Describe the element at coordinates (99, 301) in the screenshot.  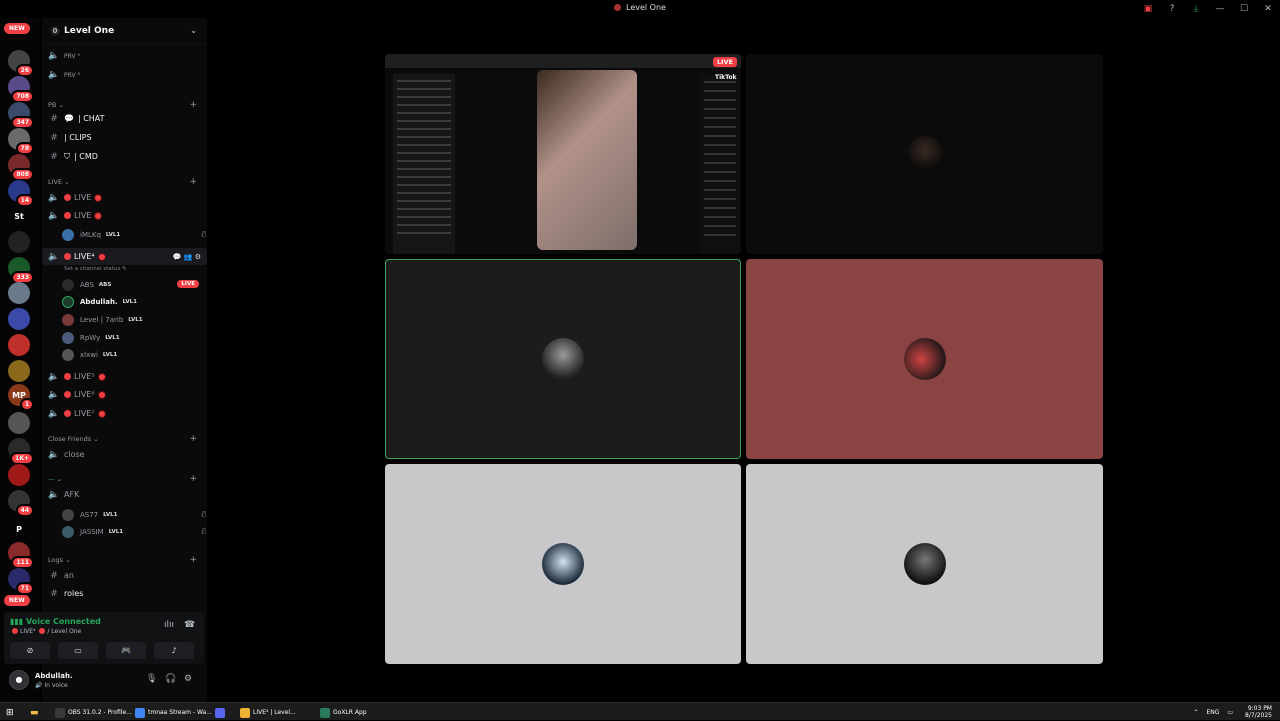
I see `voice-user-speaking: Abdullah. LVL1` at that location.